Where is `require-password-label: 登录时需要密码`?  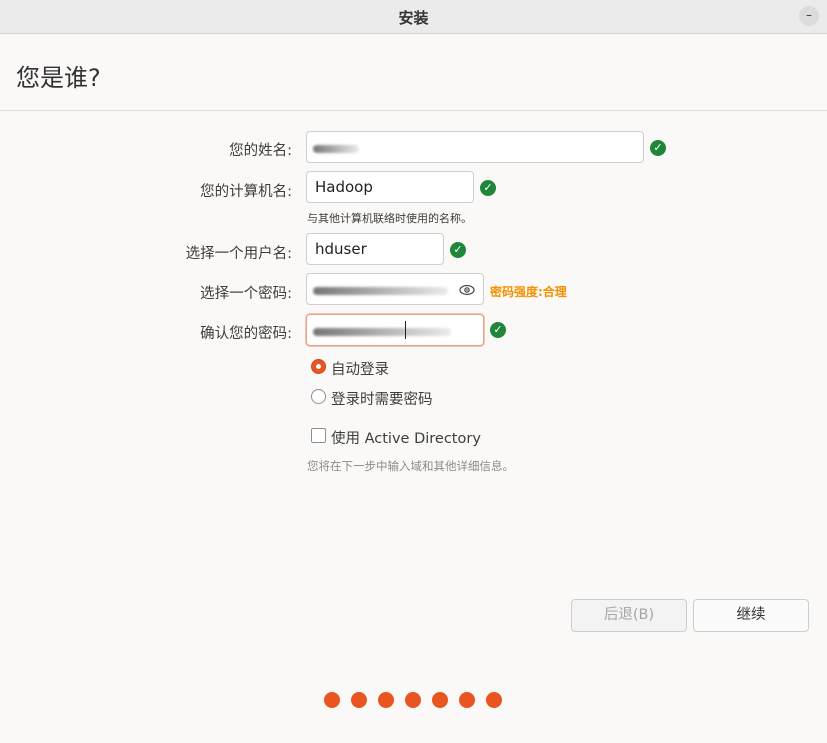 require-password-label: 登录时需要密码 is located at coordinates (382, 398).